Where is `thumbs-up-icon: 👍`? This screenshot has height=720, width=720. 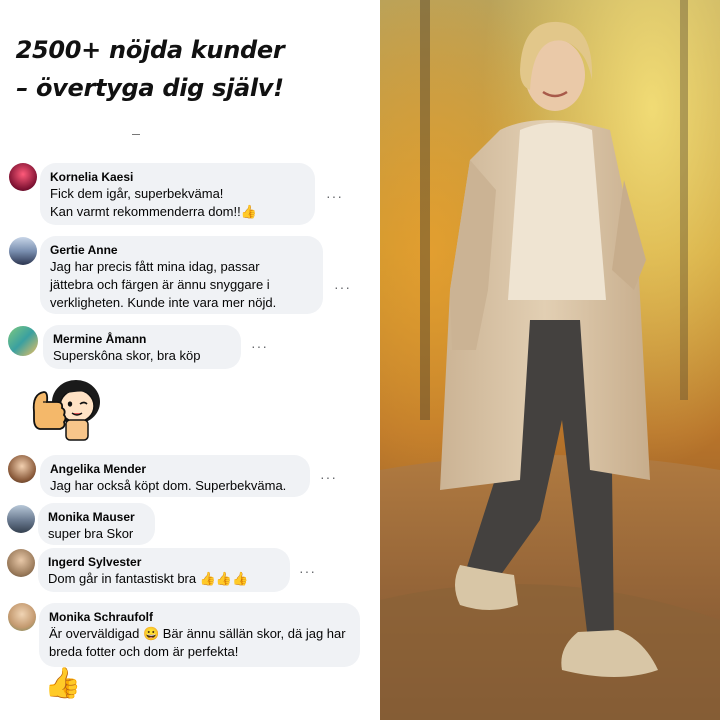
thumbs-up-icon: 👍 is located at coordinates (63, 683).